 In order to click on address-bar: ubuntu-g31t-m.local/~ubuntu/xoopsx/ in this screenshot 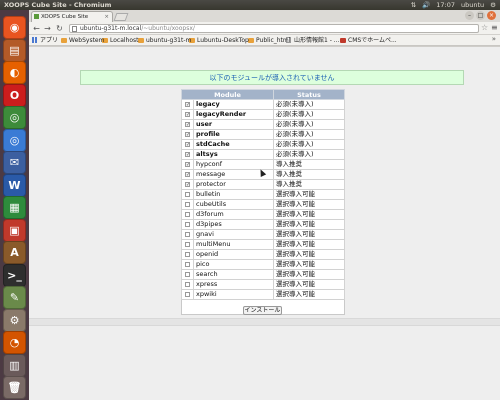, I will do `click(274, 28)`.